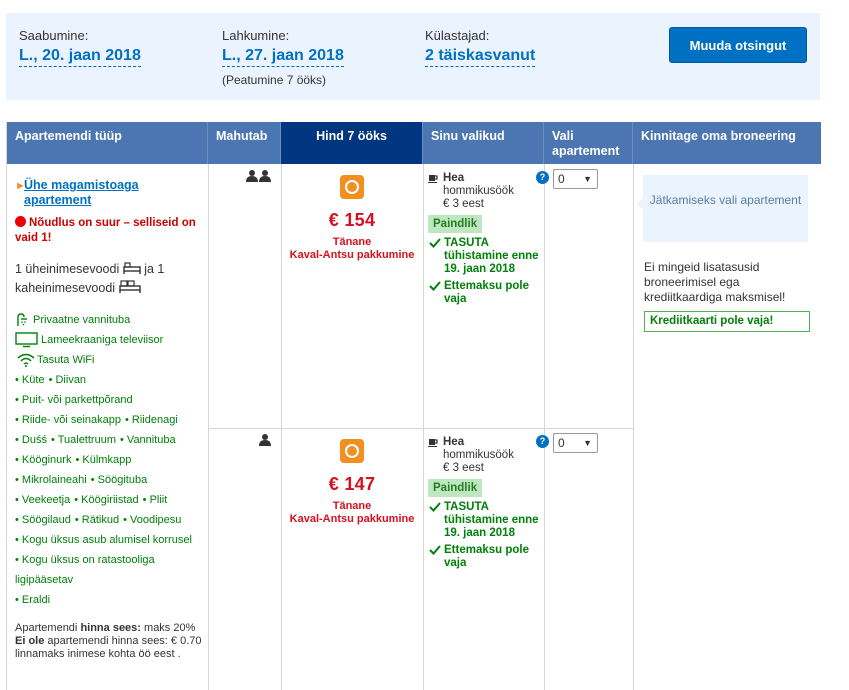 This screenshot has height=690, width=849. I want to click on facility-row: • Kogu üksus on ratastooliga, so click(85, 560).